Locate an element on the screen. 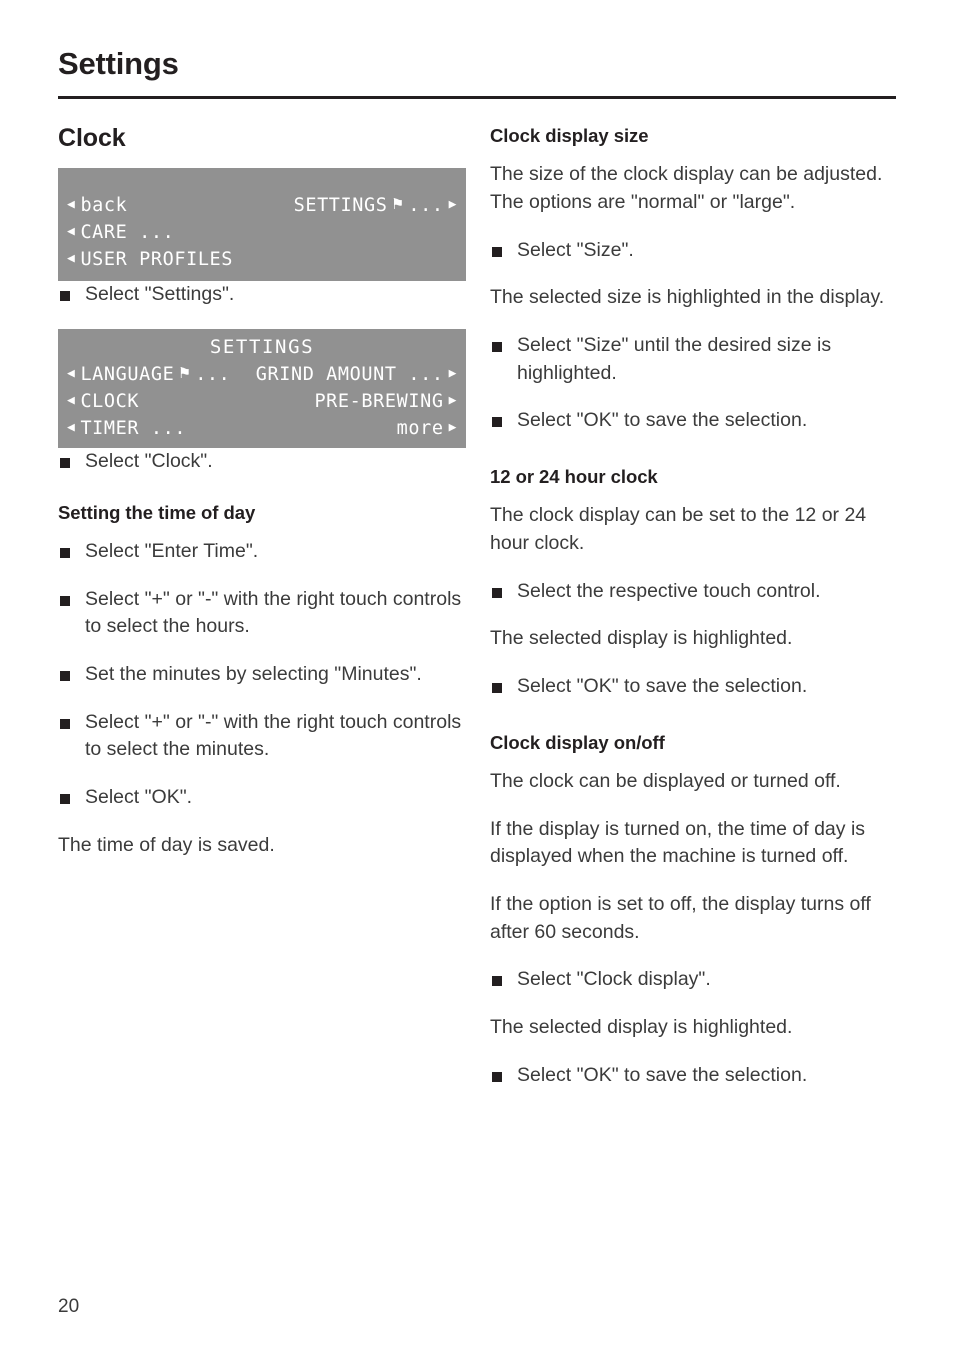  paragraph-display-highlighted-1: The selected display is highlighted. is located at coordinates (641, 638).